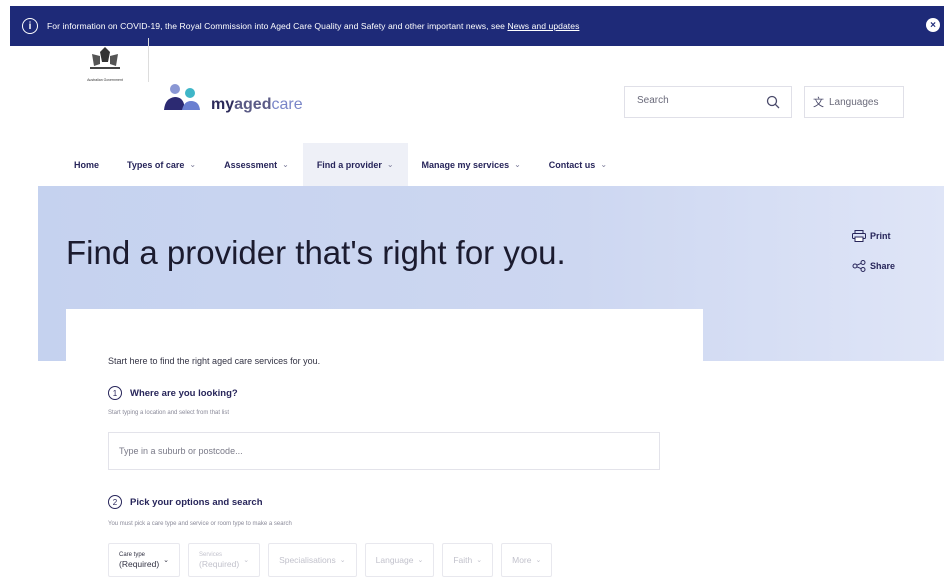 The height and width of the screenshot is (577, 944). Describe the element at coordinates (773, 102) in the screenshot. I see `search-icon` at that location.